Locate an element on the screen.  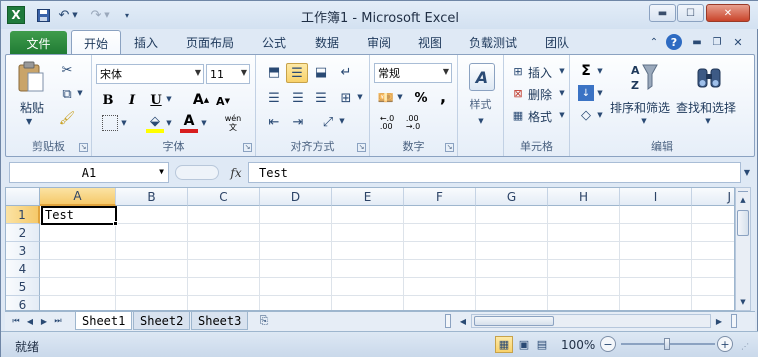
tab-insert: 插入 is located at coordinates (146, 42).